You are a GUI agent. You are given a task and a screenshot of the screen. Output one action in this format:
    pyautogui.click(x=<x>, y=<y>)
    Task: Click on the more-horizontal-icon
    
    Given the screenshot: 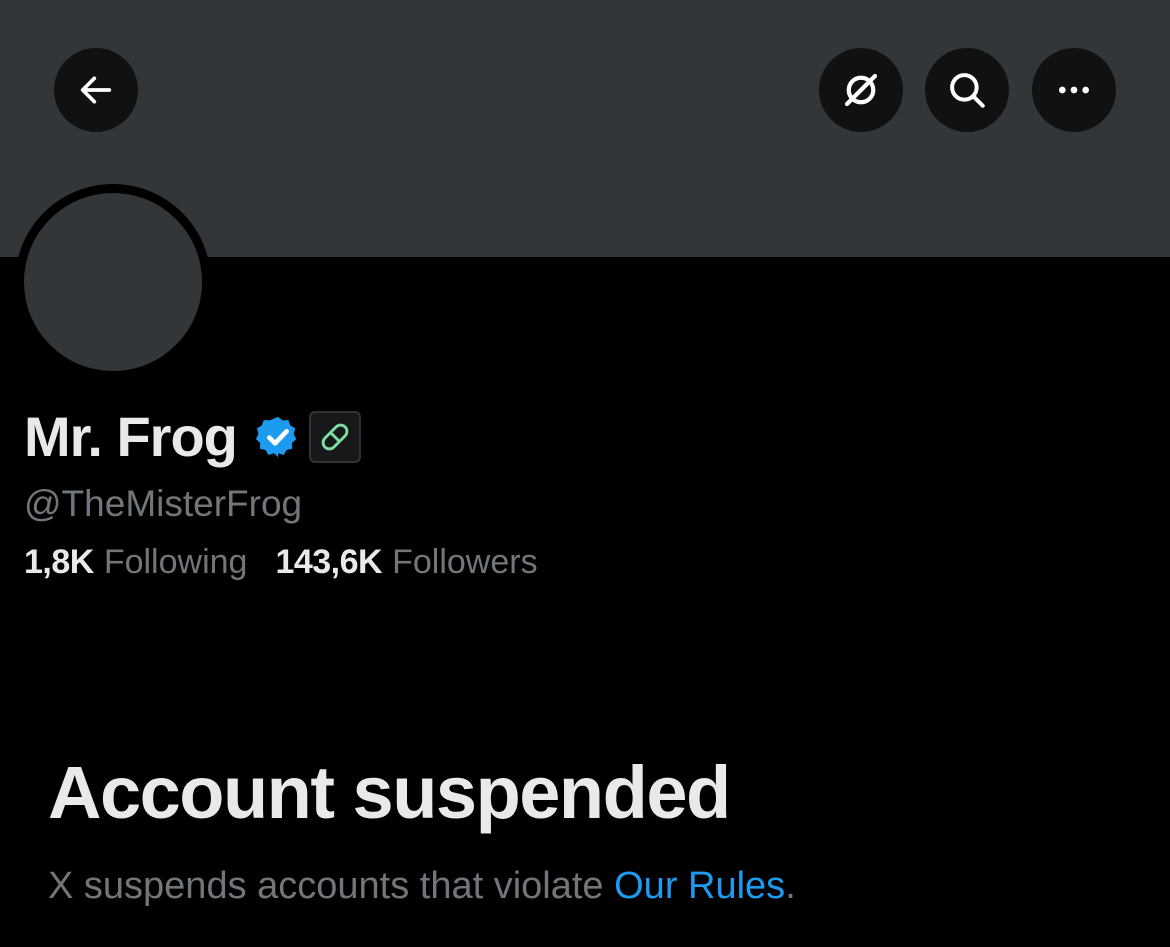 What is the action you would take?
    pyautogui.click(x=1074, y=90)
    